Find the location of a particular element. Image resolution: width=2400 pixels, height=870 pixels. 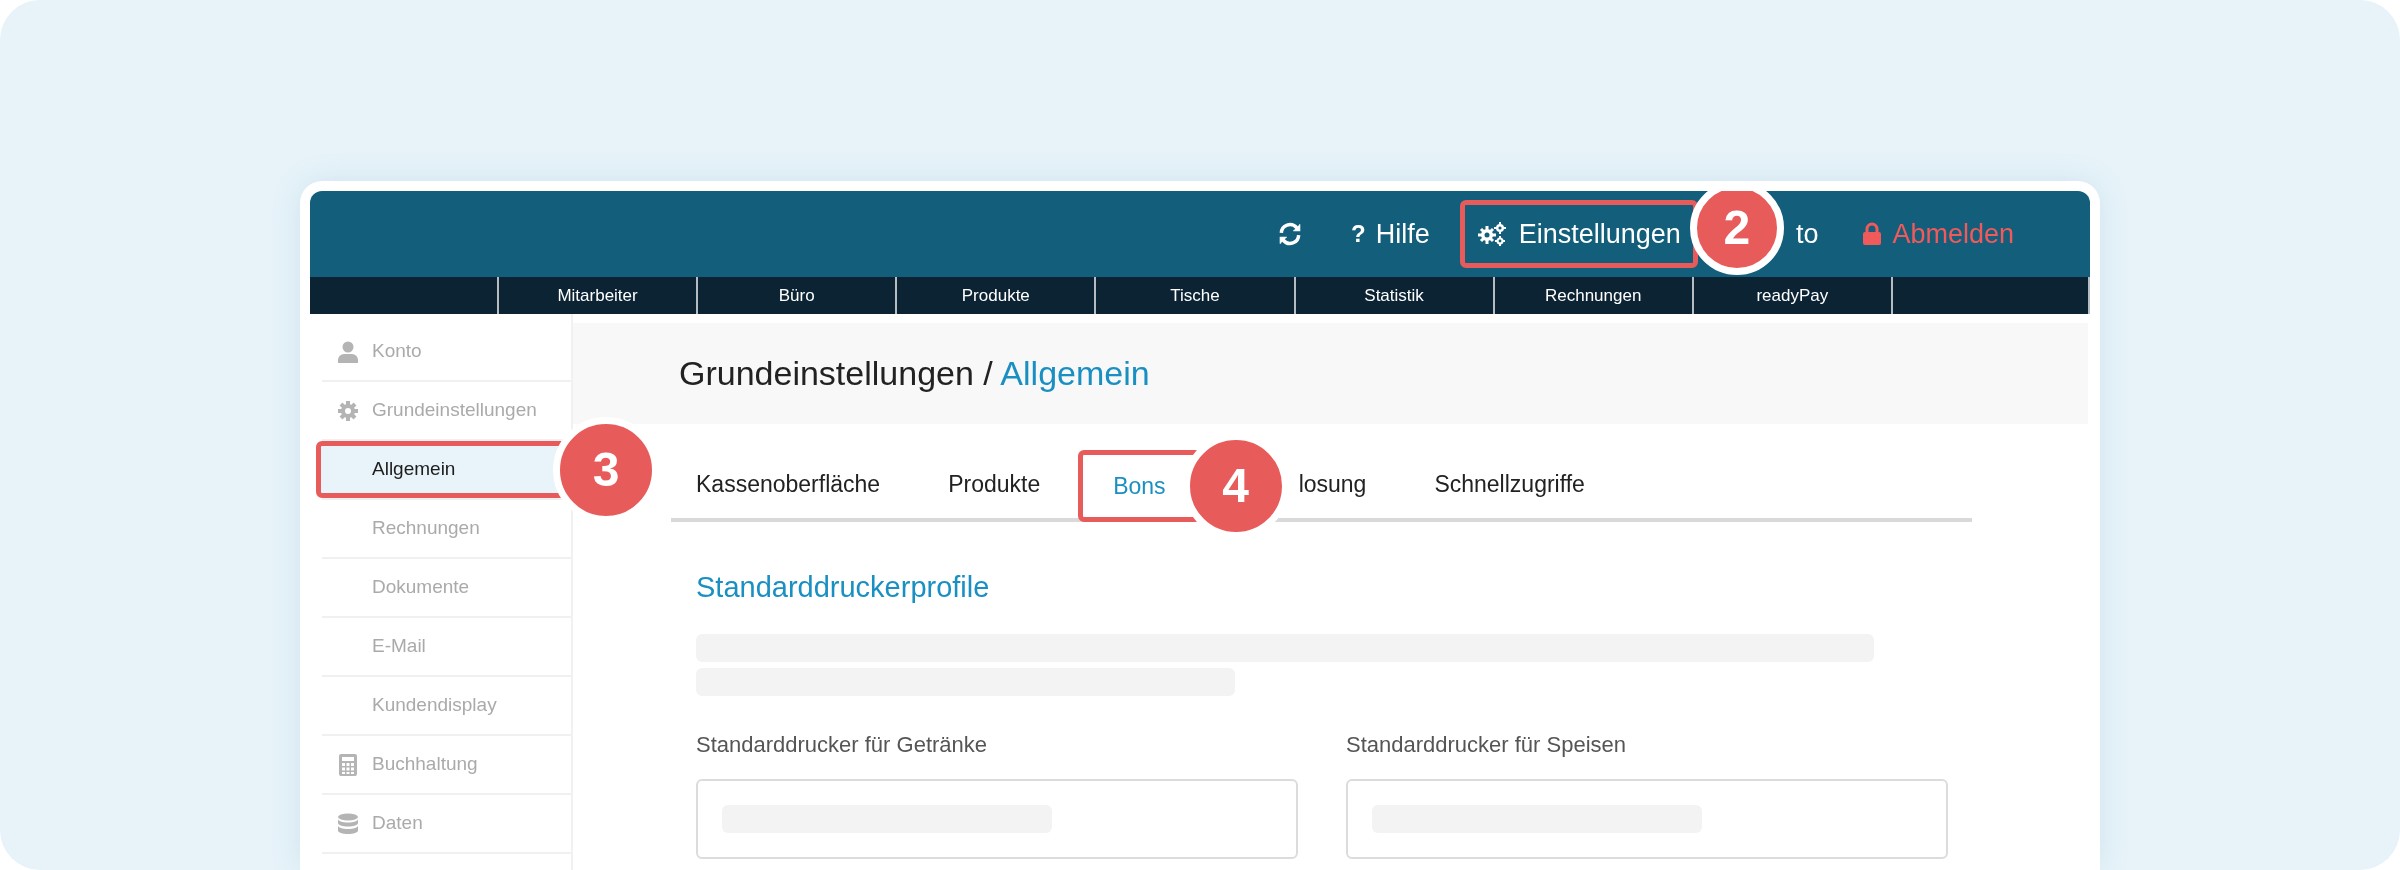

step-number-tooltip: 2 is located at coordinates (1736, 233).